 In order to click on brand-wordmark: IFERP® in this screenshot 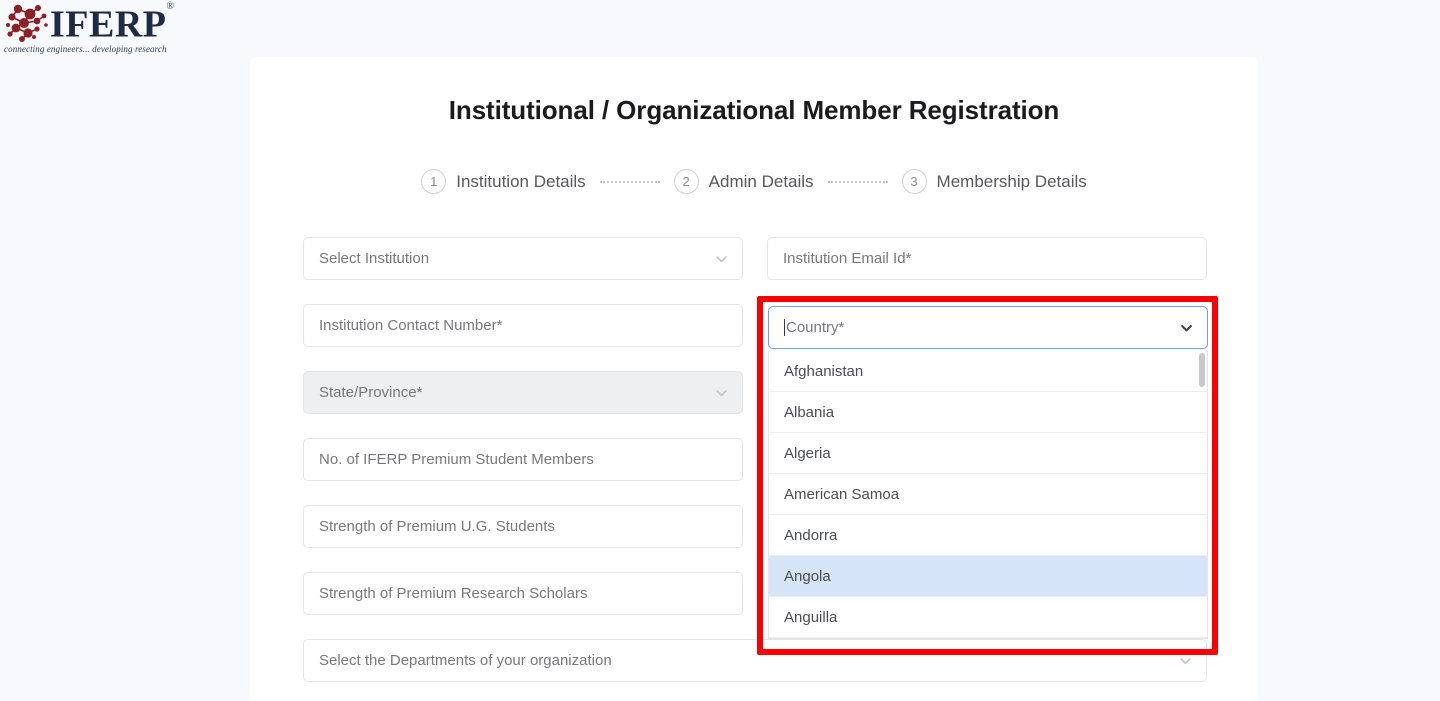, I will do `click(112, 23)`.